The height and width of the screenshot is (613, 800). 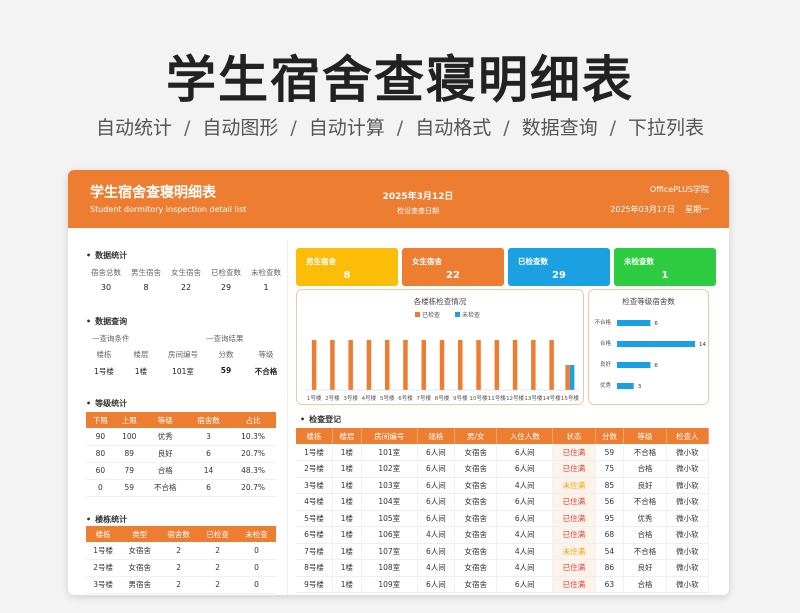 I want to click on register-row: 3号楼 1楼 103室 6人间 女宿舍 4人间 未住满 85 良好 微小软, so click(x=503, y=485).